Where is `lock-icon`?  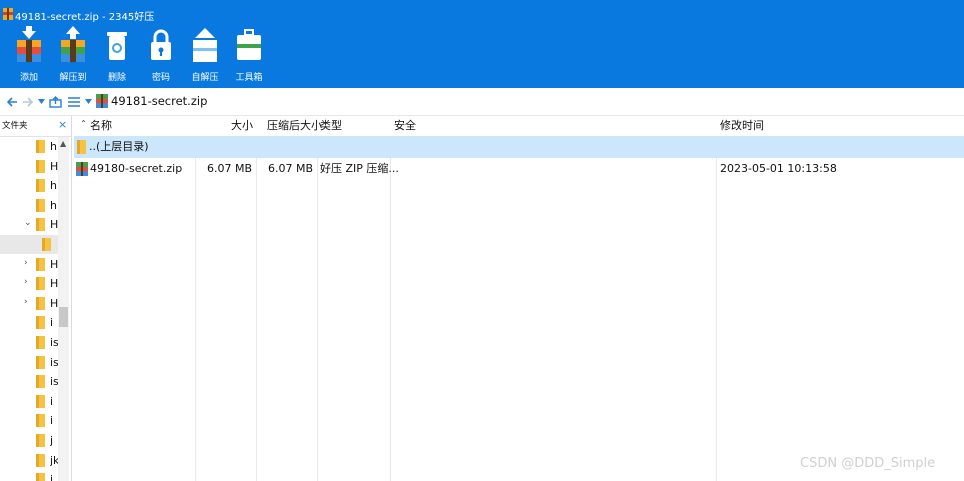
lock-icon is located at coordinates (161, 44).